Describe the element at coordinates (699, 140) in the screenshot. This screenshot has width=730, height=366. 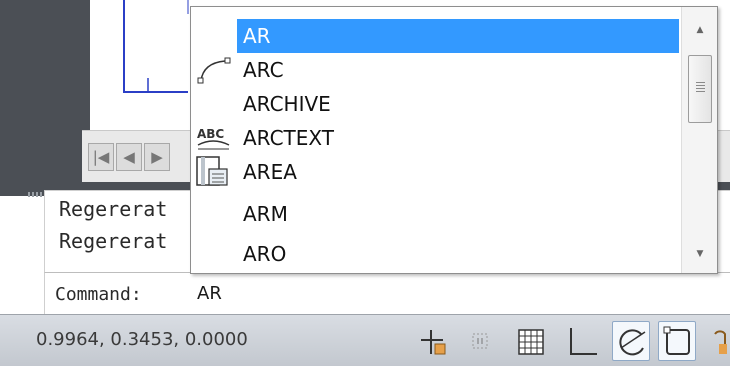
I see `autocomplete-scrollbar: ▲ ▼` at that location.